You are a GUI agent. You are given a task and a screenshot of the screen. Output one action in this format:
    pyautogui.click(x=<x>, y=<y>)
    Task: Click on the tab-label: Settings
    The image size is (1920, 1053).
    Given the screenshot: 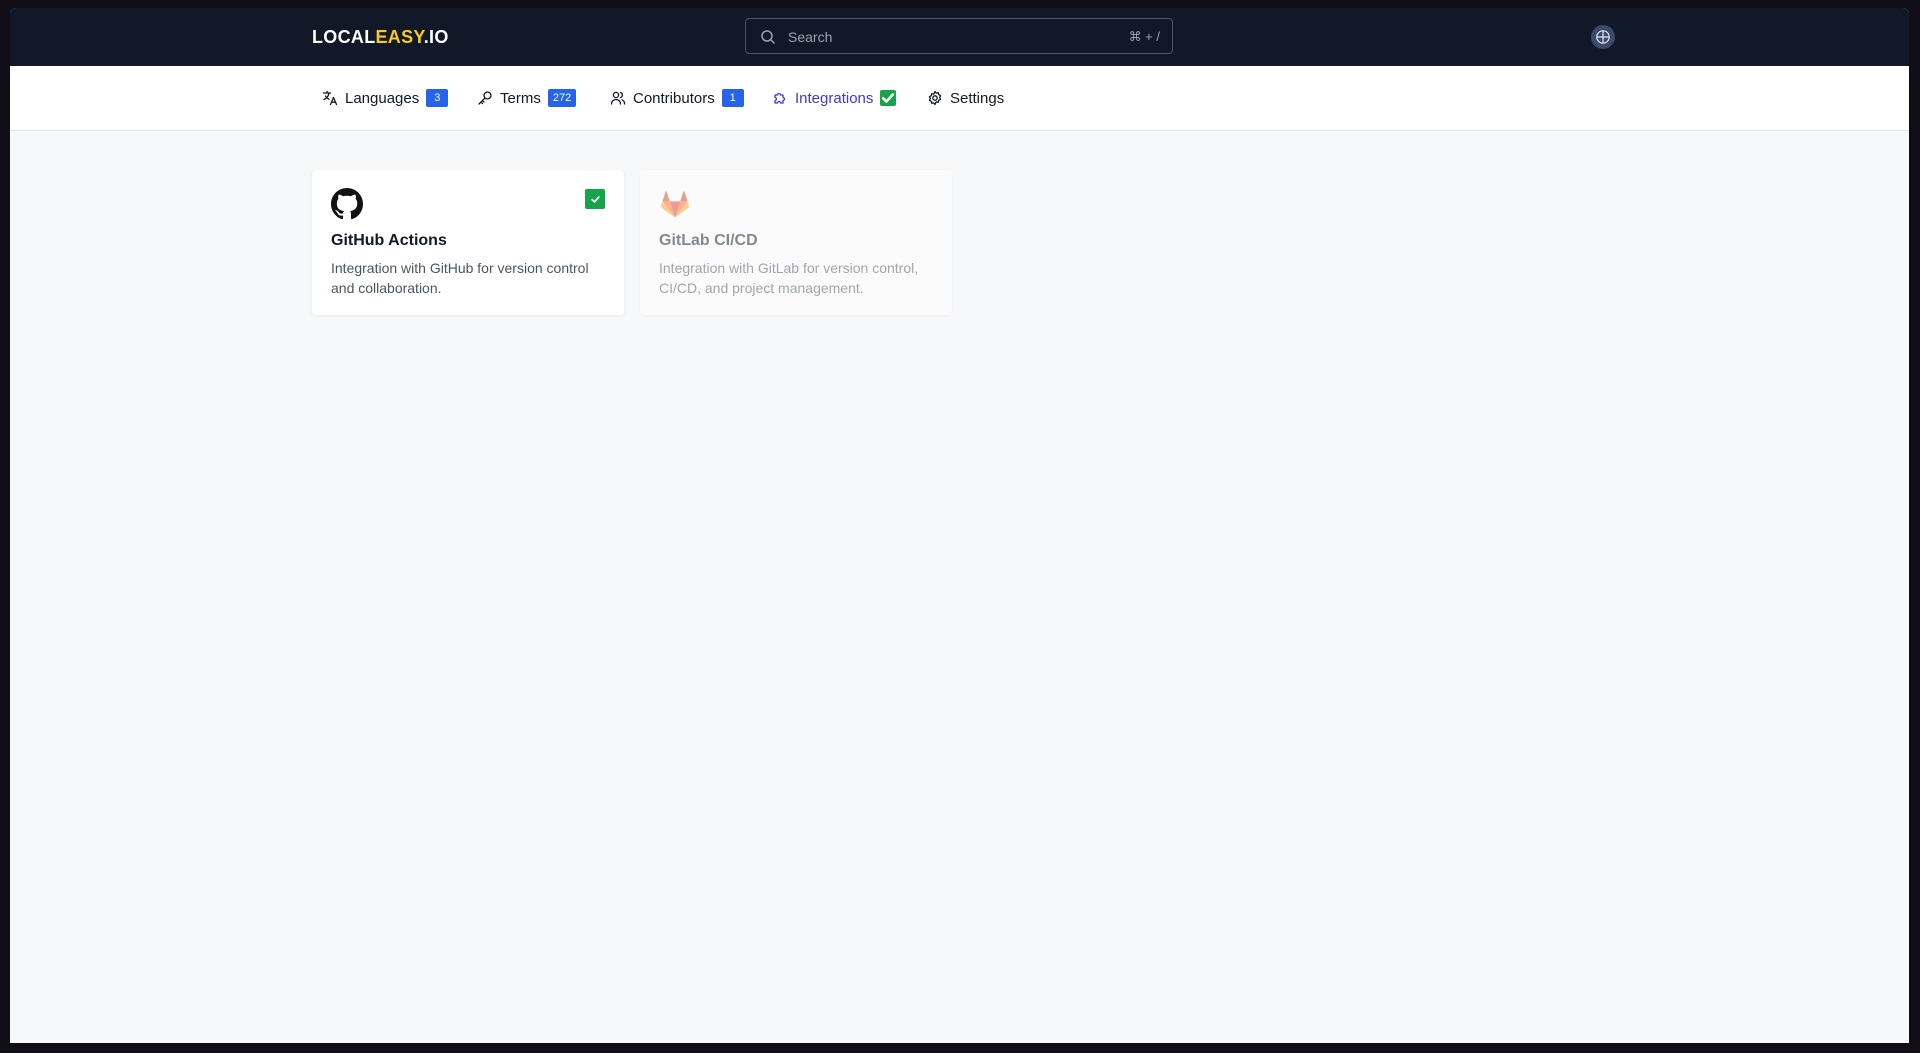 What is the action you would take?
    pyautogui.click(x=977, y=98)
    